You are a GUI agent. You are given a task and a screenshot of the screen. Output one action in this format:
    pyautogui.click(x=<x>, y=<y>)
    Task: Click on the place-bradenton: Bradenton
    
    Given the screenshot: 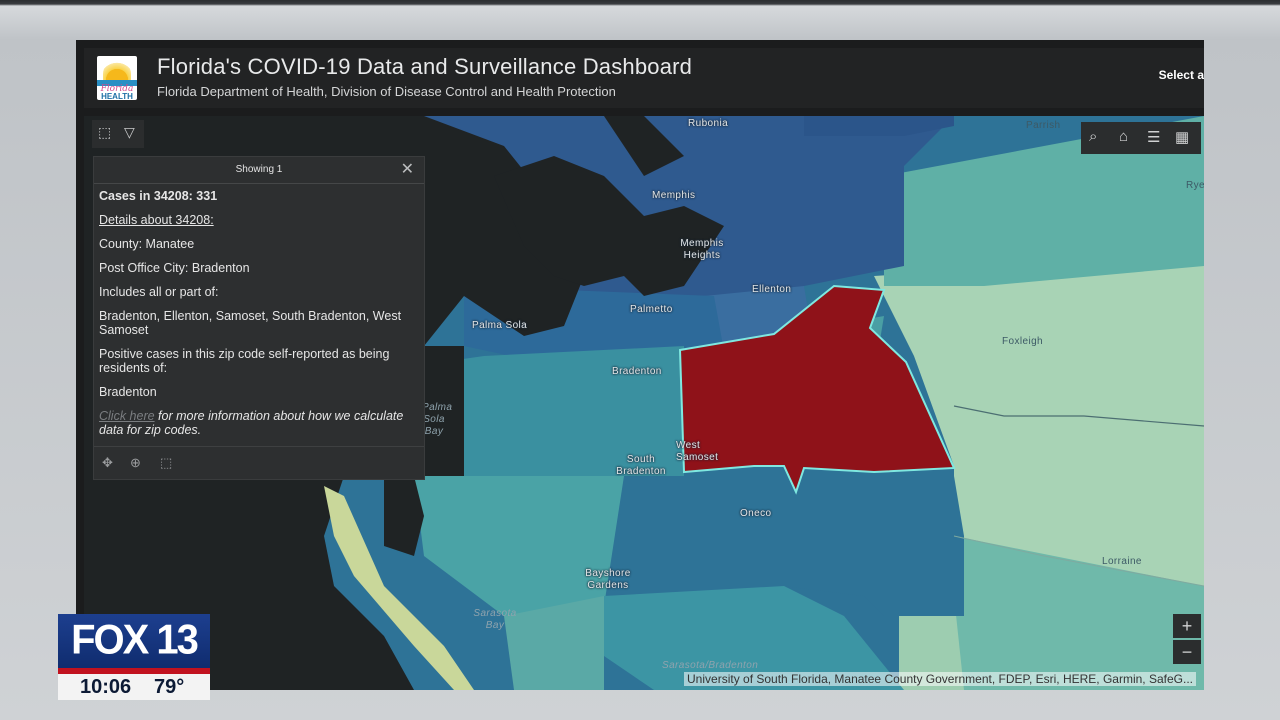 What is the action you would take?
    pyautogui.click(x=637, y=371)
    